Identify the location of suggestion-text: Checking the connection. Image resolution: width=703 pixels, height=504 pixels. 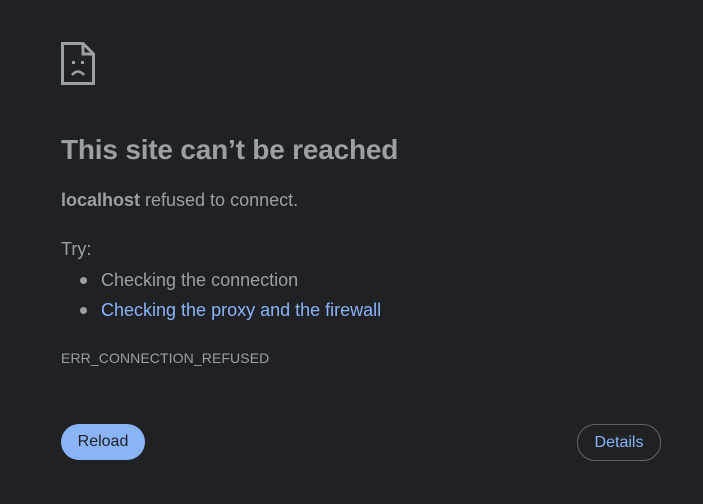
(200, 280).